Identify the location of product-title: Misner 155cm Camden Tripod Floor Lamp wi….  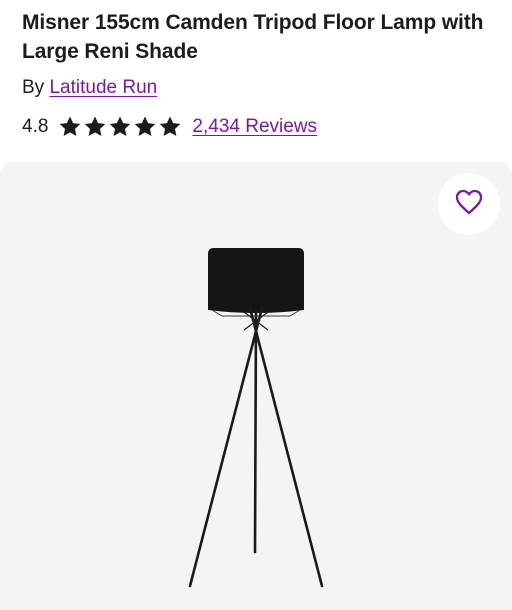
(253, 37).